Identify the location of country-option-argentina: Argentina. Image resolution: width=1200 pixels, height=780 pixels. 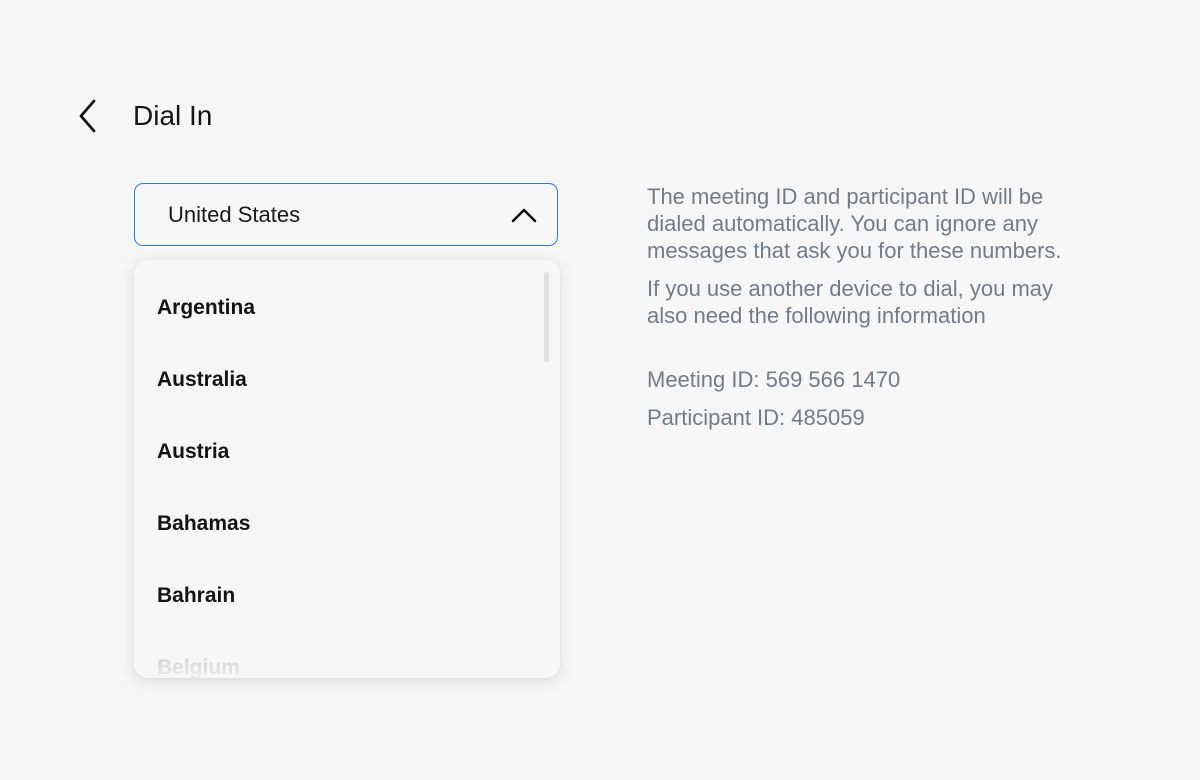
(347, 308).